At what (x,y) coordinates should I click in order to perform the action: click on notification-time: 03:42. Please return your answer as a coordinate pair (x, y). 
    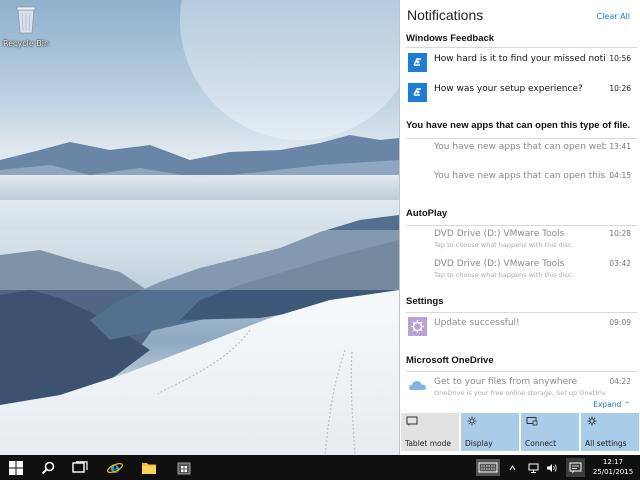
    Looking at the image, I should click on (620, 263).